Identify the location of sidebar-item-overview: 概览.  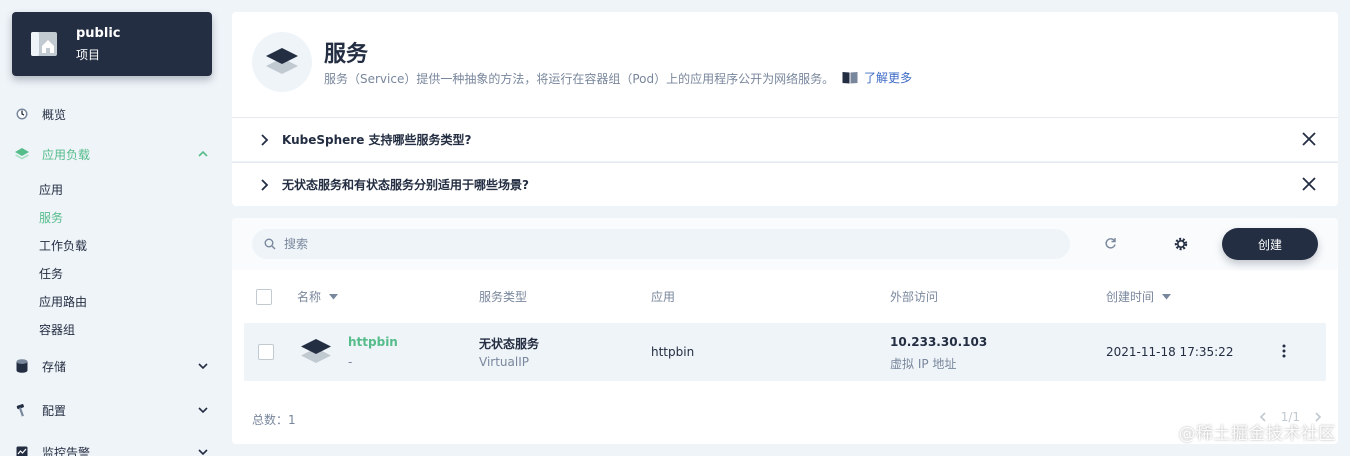
(112, 114).